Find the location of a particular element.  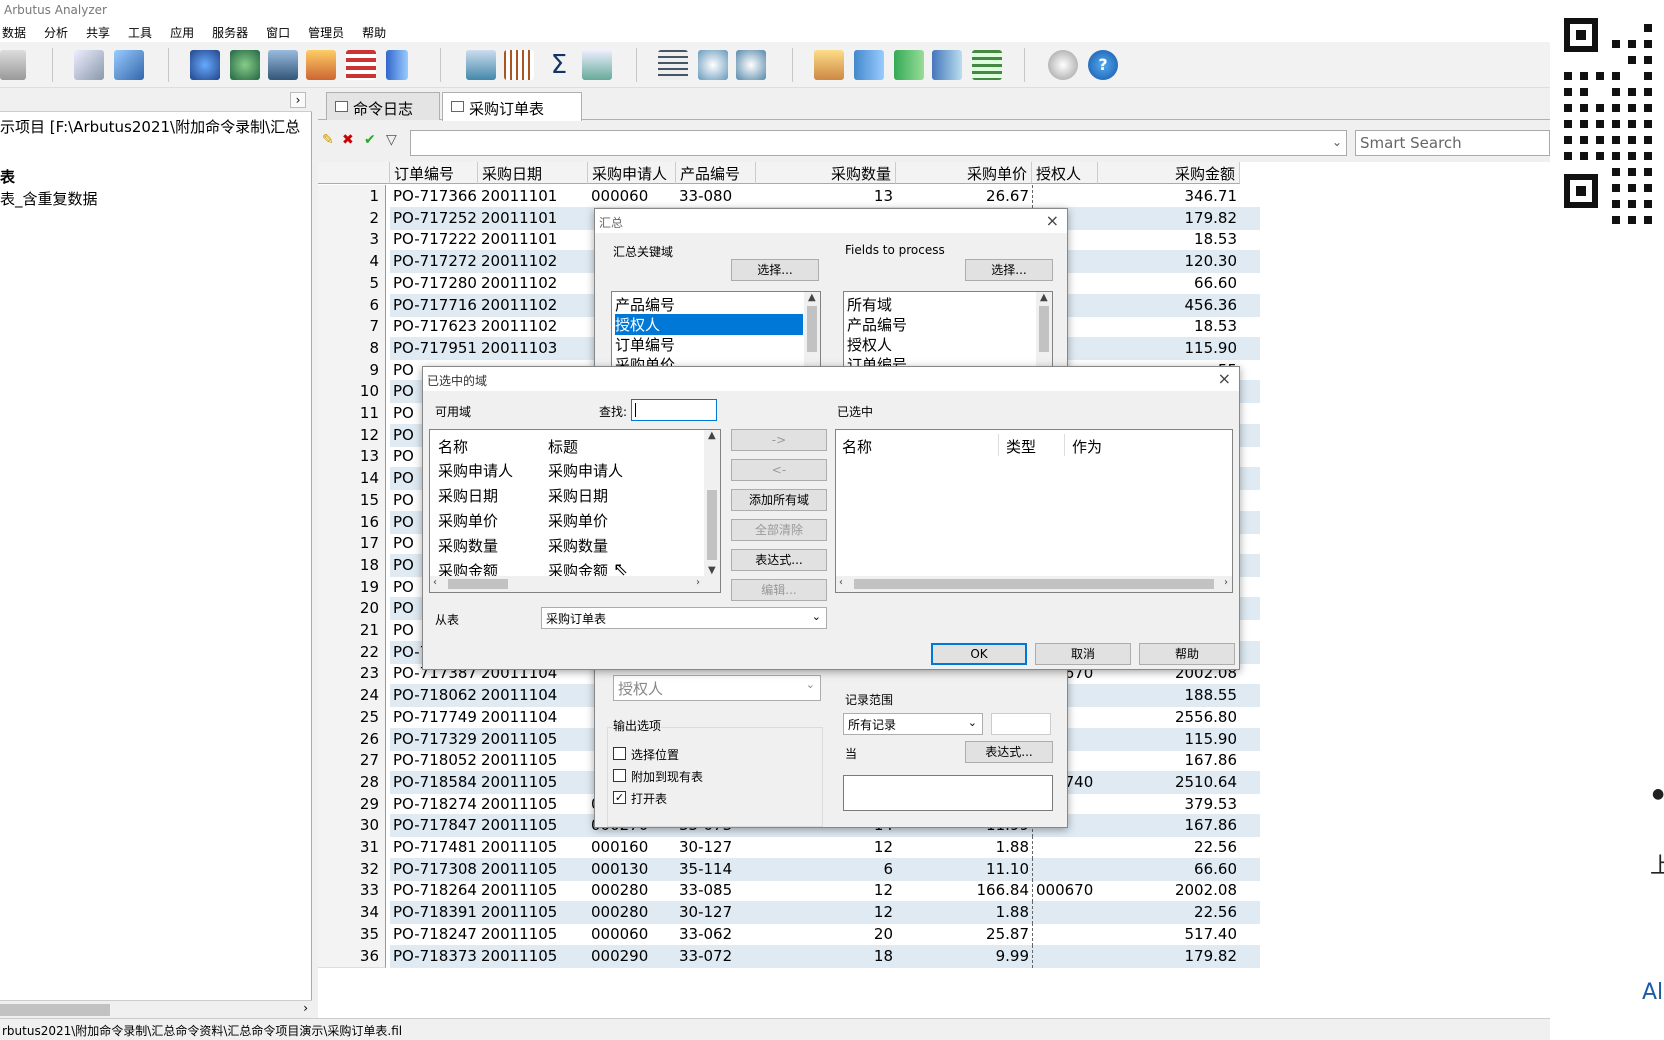

project-item-table-duplicates: 表_含重复数据 is located at coordinates (49, 198).